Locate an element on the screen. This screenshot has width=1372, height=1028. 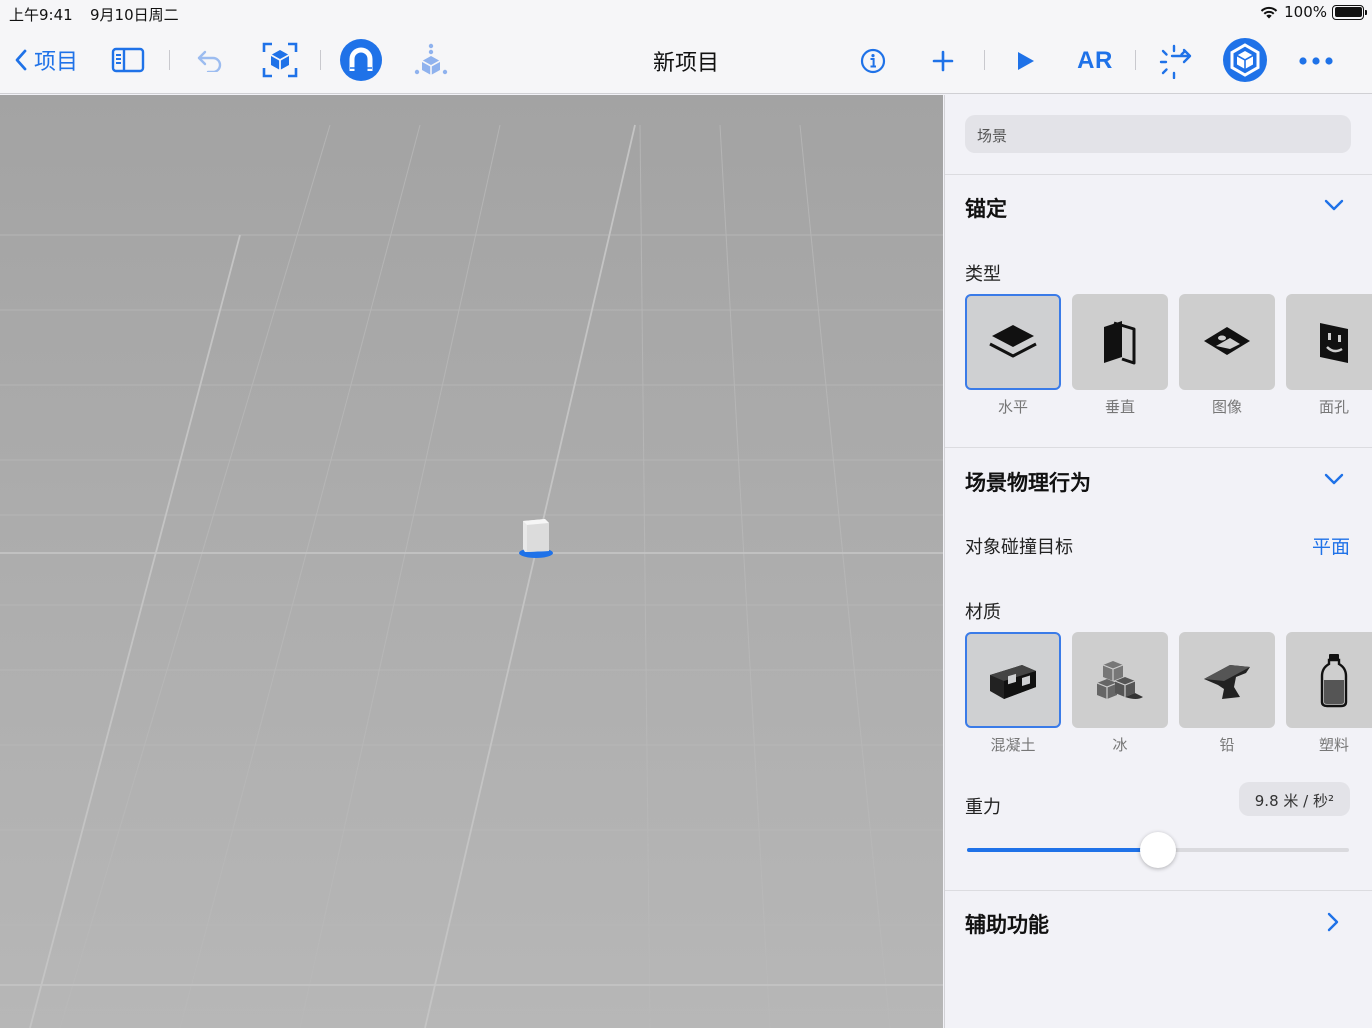
material-label: 冰 is located at coordinates (1120, 745).